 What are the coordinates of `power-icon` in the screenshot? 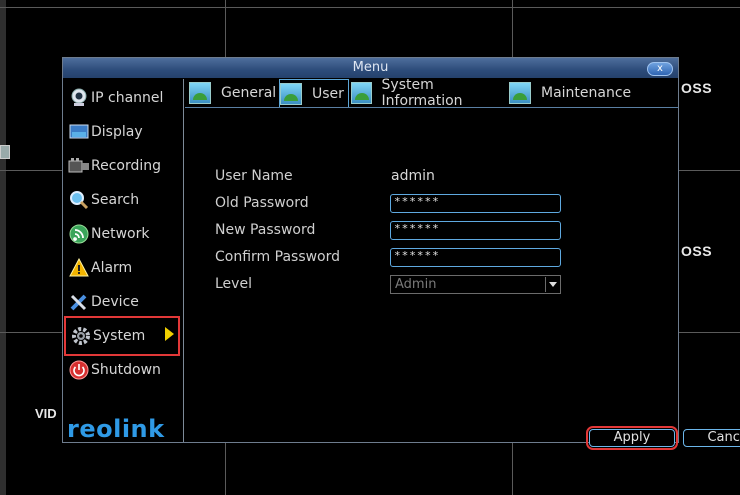 It's located at (79, 370).